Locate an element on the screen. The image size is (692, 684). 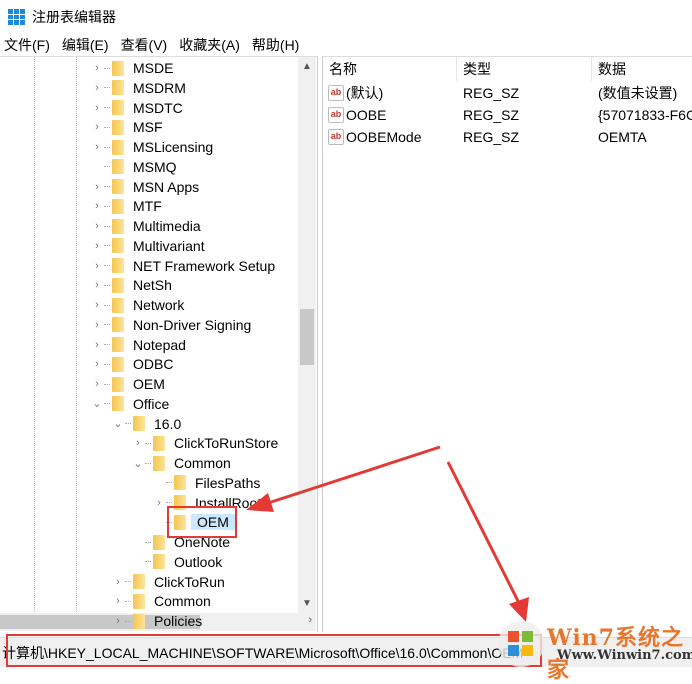
annotation-arrows is located at coordinates (387, 533).